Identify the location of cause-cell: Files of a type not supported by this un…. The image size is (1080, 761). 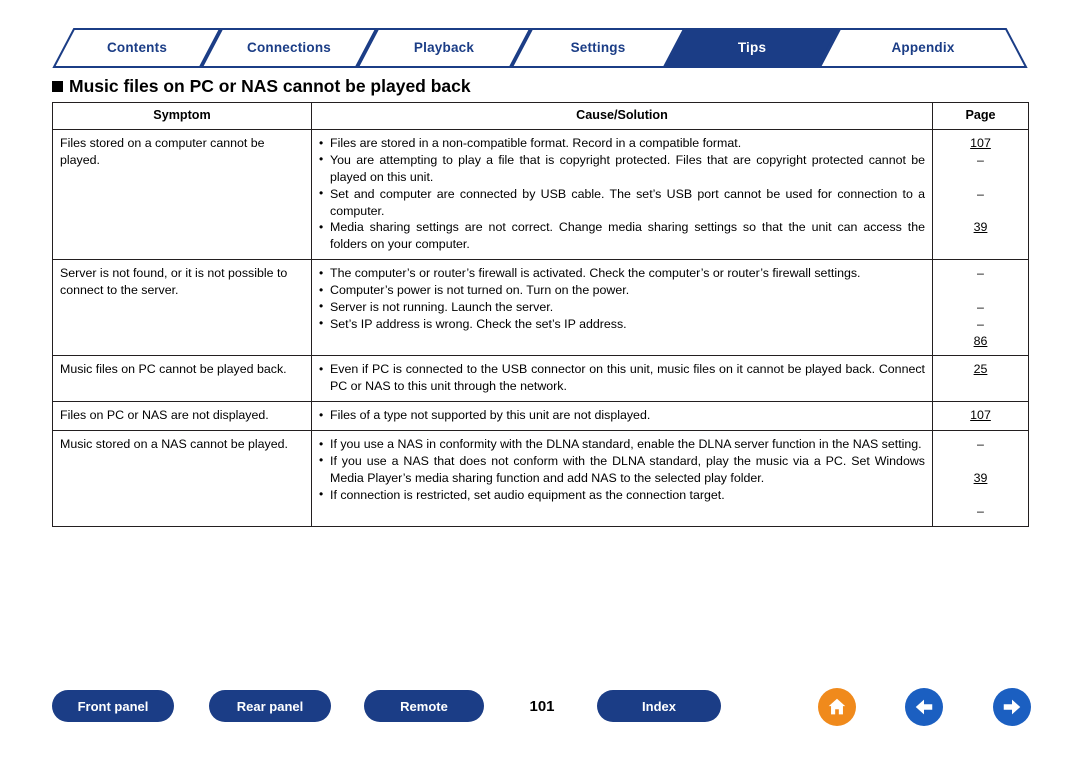
(622, 416).